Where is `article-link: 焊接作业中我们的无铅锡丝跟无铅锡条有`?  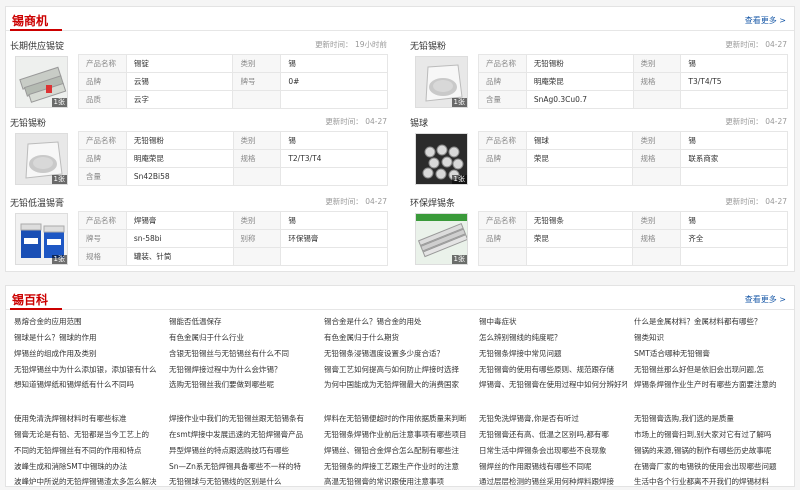
article-link: 焊接作业中我们的无铅锡丝跟无铅锡条有 is located at coordinates (243, 419).